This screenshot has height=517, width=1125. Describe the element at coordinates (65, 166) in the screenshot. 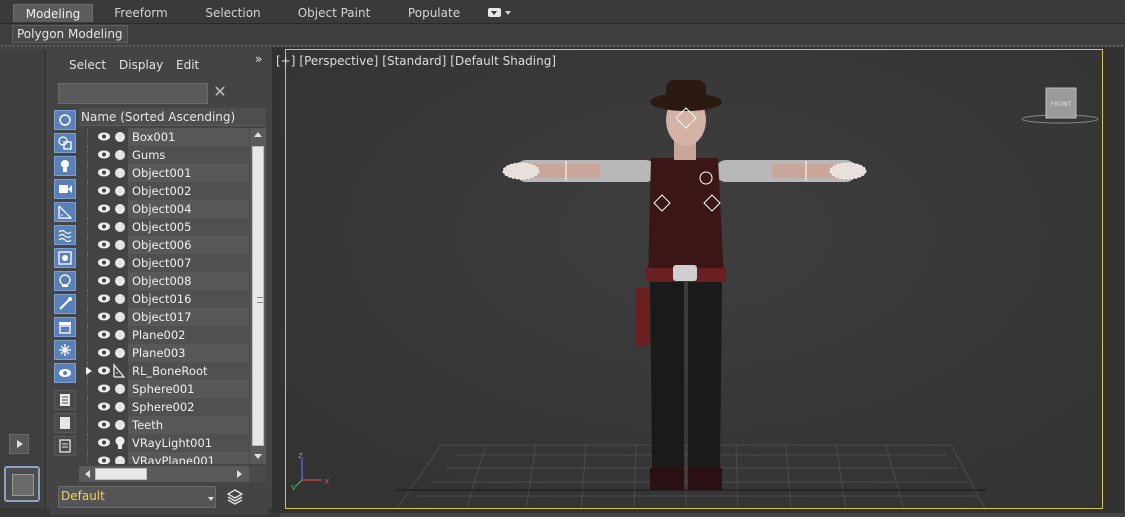

I see `lights-filter-icon` at that location.